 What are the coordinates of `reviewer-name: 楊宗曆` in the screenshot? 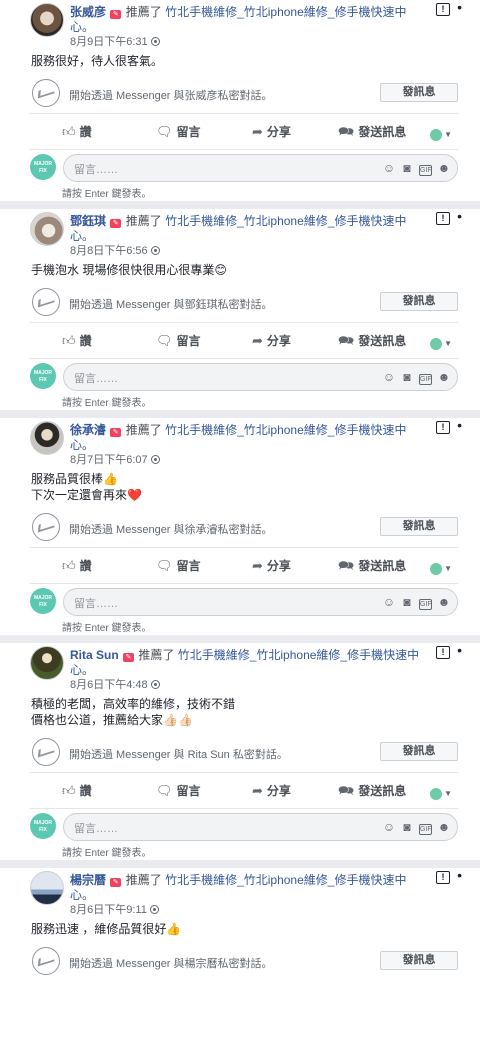 It's located at (88, 880).